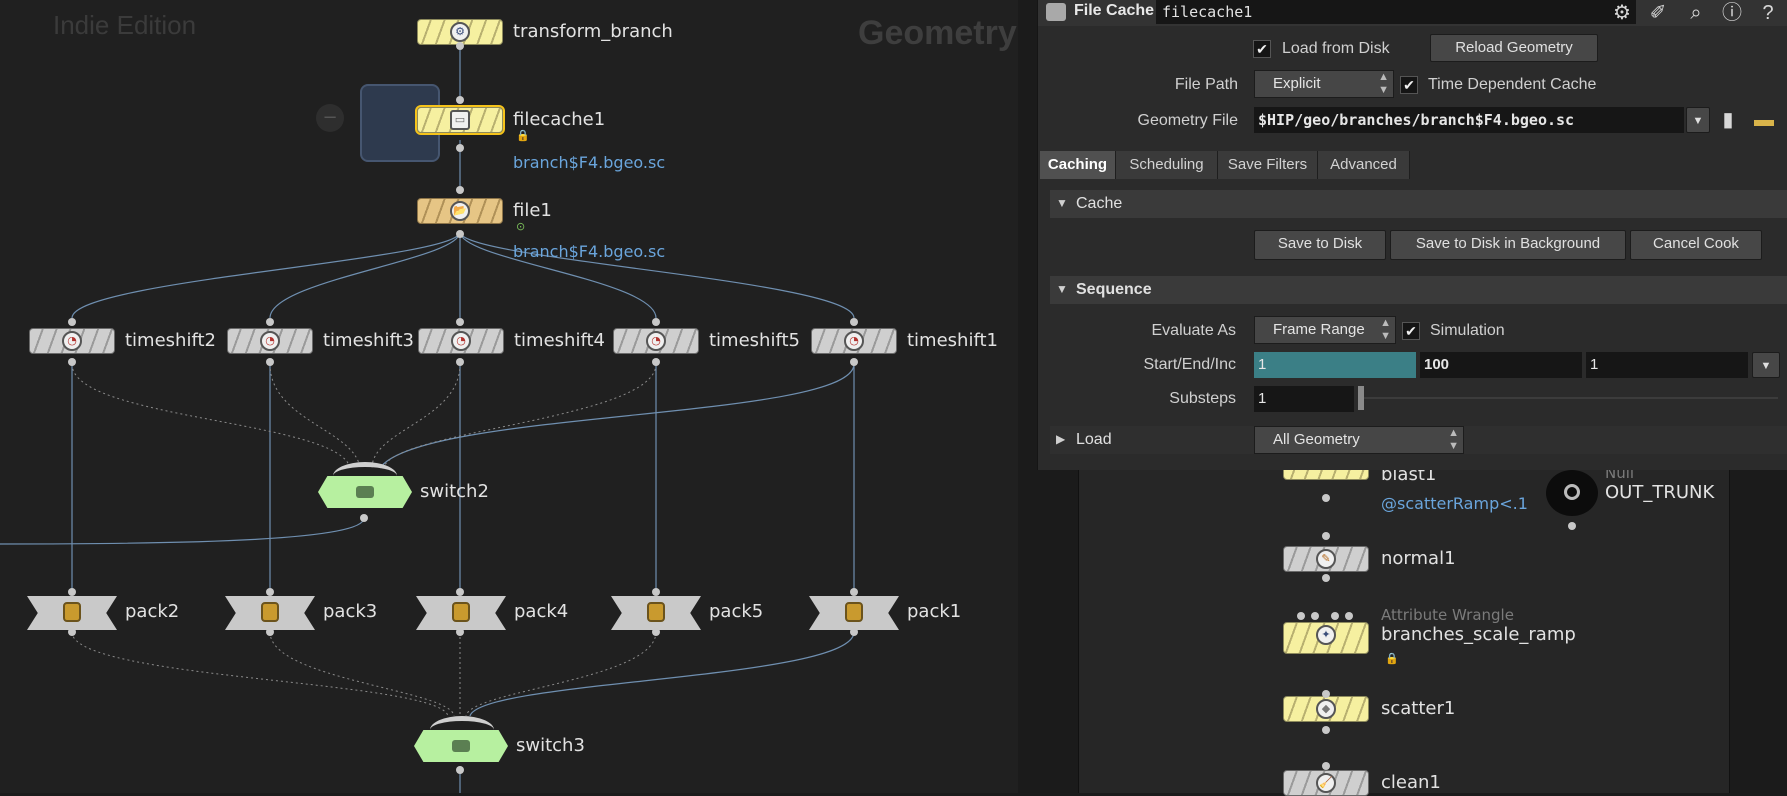  What do you see at coordinates (1696, 13) in the screenshot?
I see `search-icon: ⌕` at bounding box center [1696, 13].